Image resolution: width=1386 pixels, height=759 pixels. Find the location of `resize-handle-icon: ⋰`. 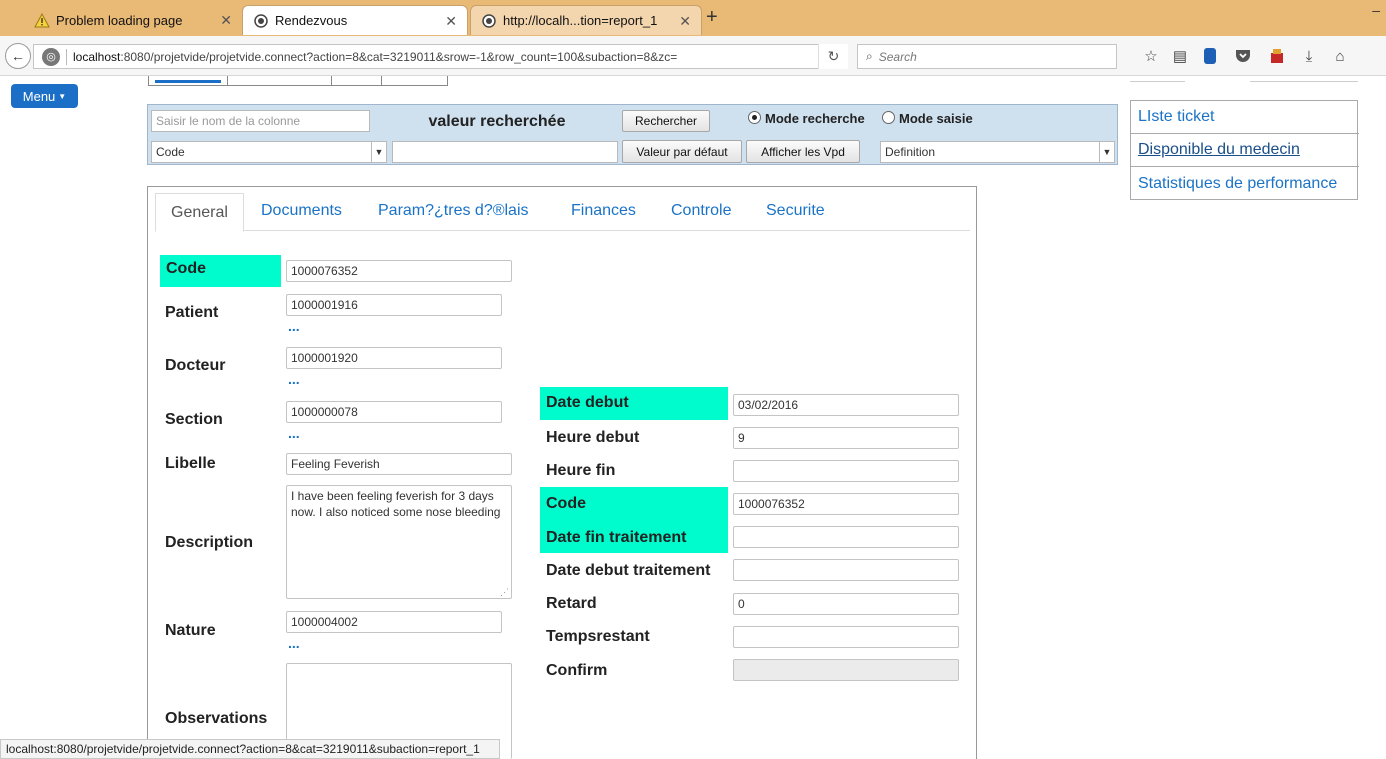

resize-handle-icon: ⋰ is located at coordinates (504, 592).